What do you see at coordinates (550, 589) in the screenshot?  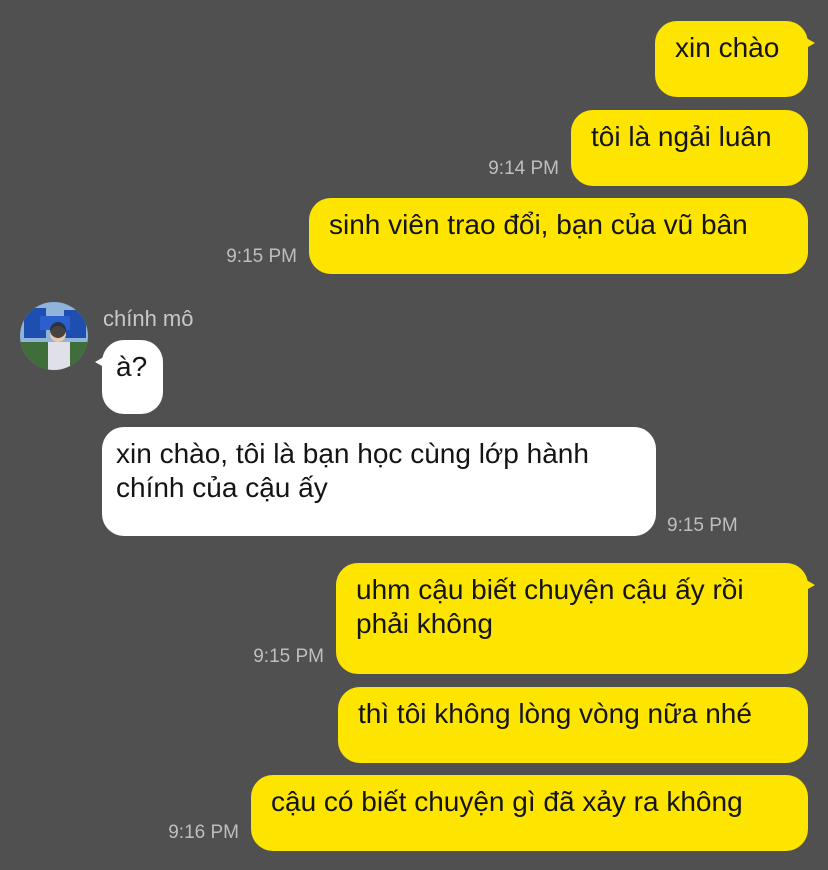 I see `message-text-line: uhm cậu biết chuyện cậu ấy rồi` at bounding box center [550, 589].